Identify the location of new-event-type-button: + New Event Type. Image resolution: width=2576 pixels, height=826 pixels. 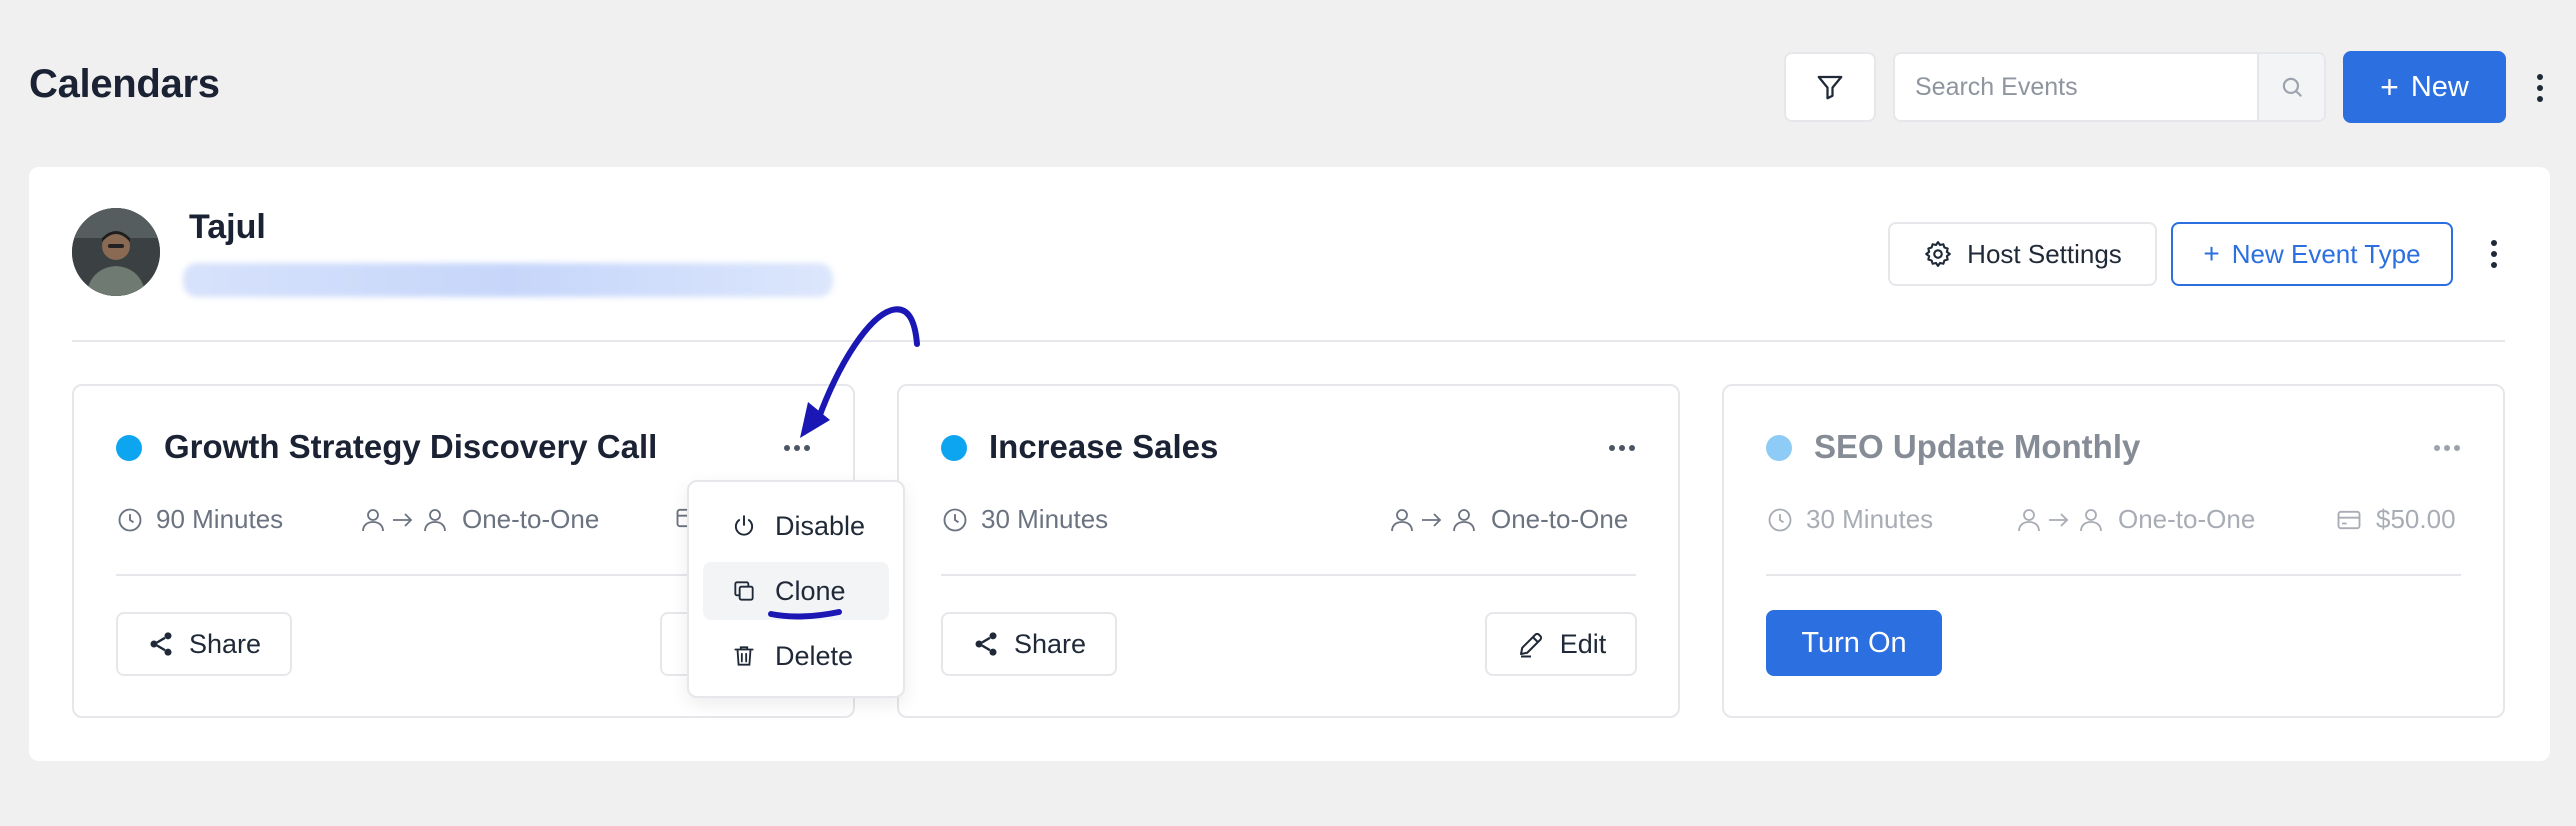
(2312, 254).